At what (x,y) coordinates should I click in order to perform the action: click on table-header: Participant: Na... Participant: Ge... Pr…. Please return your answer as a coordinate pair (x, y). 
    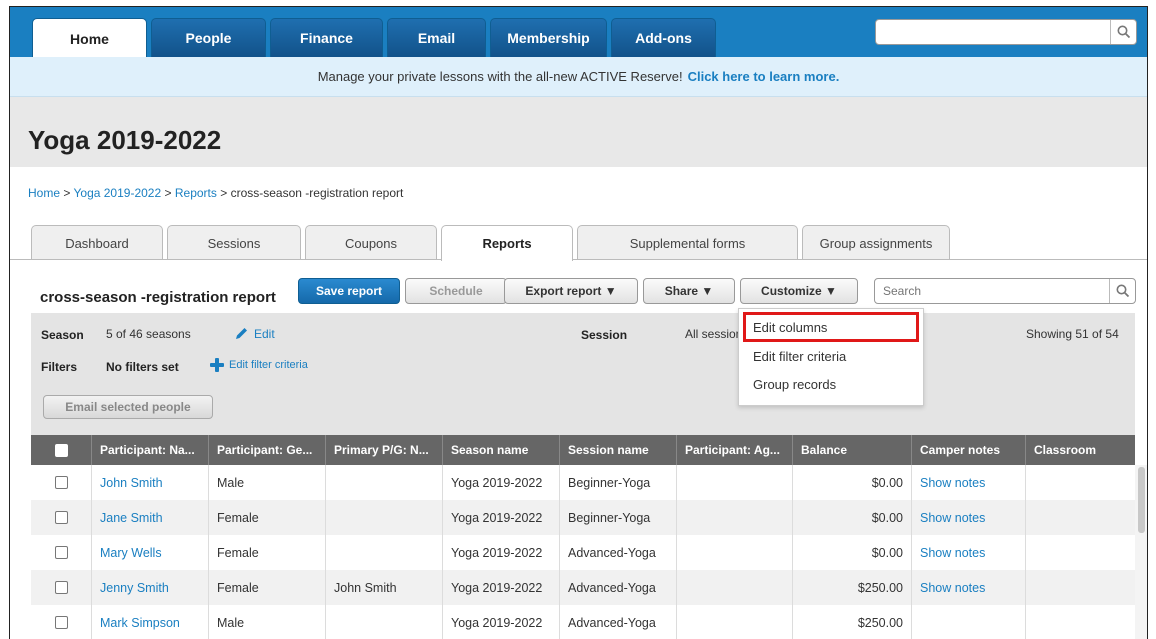
    Looking at the image, I should click on (583, 450).